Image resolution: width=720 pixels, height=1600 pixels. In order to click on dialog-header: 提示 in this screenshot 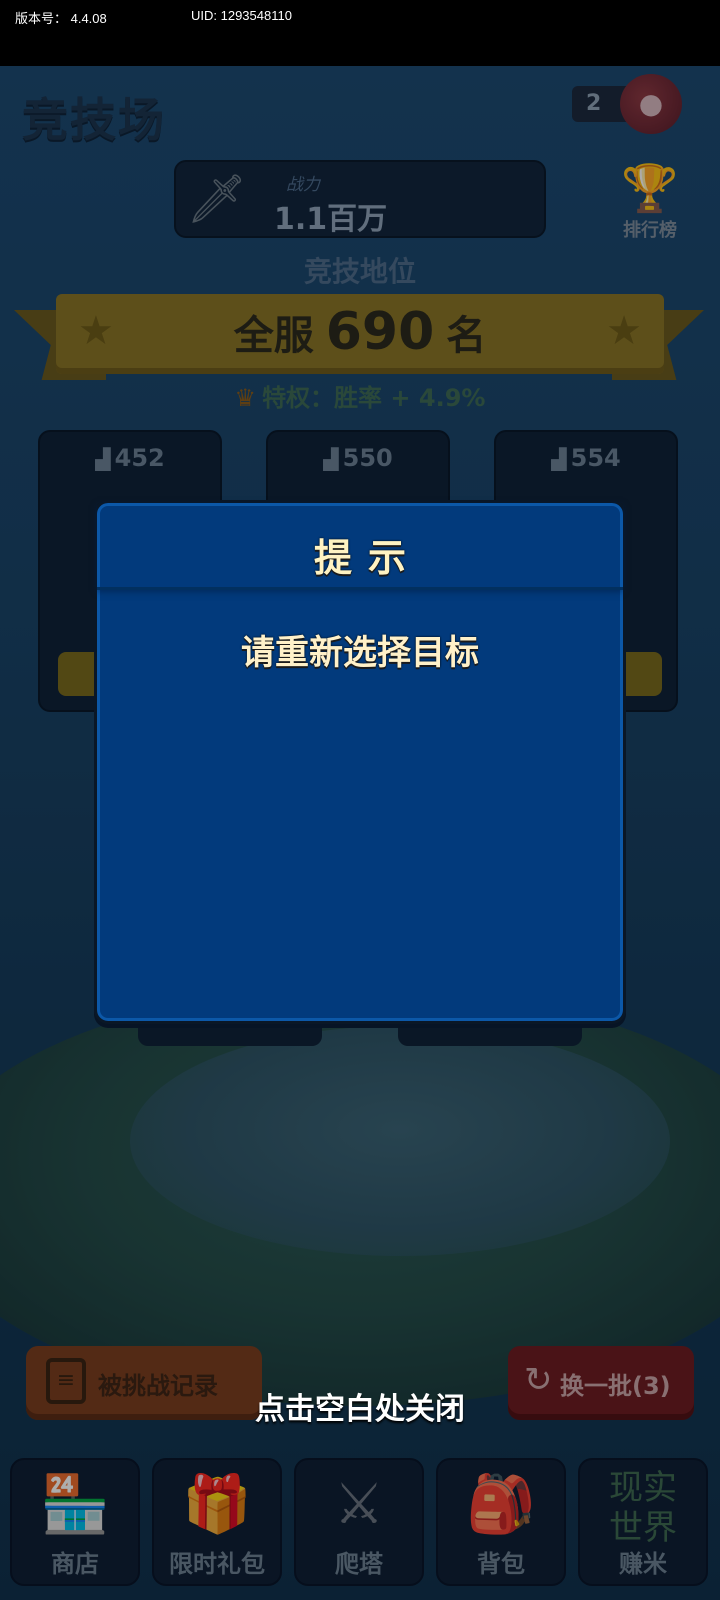, I will do `click(360, 546)`.